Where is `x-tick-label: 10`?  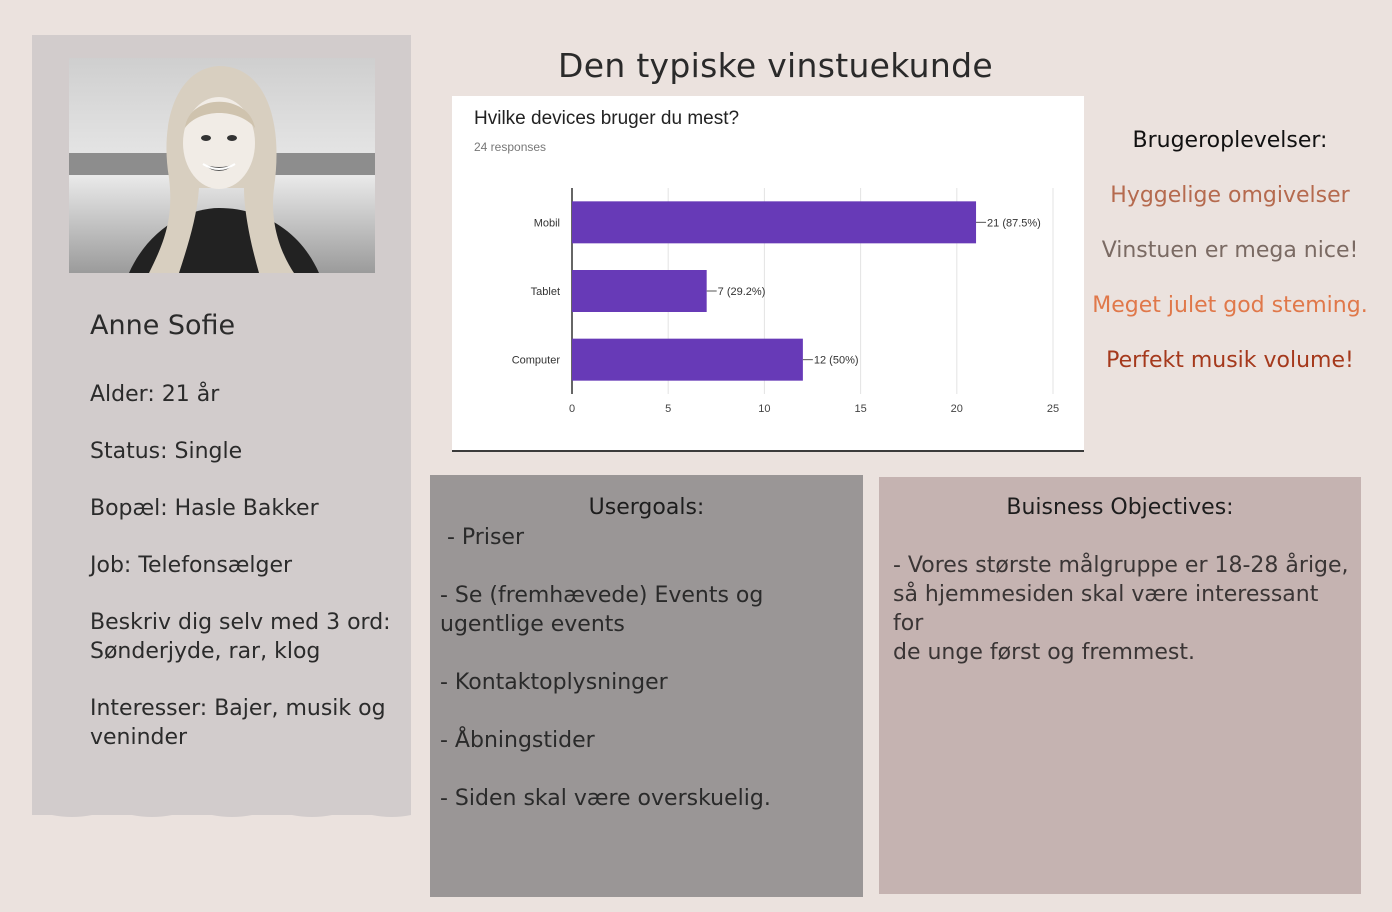
x-tick-label: 10 is located at coordinates (764, 409).